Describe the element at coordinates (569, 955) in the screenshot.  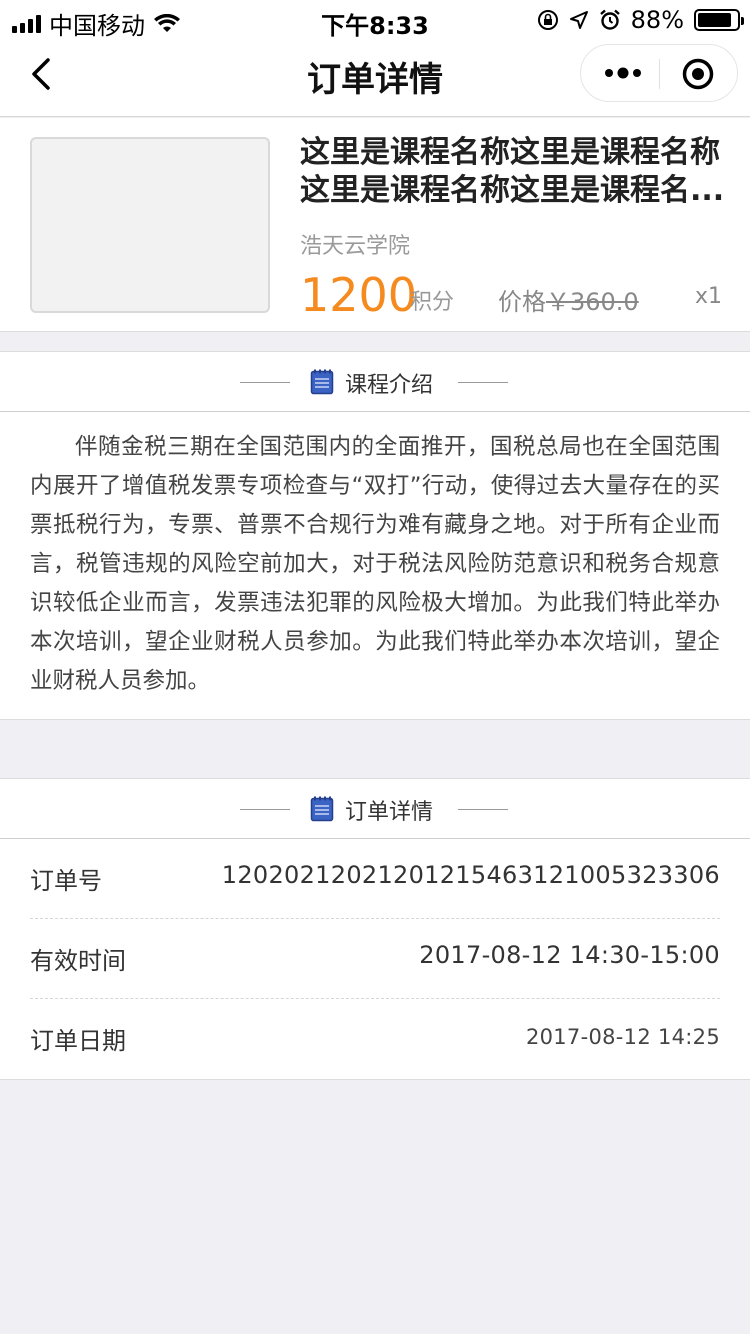
I see `valid-time-value: 2017-08-12 14:30-15:00` at that location.